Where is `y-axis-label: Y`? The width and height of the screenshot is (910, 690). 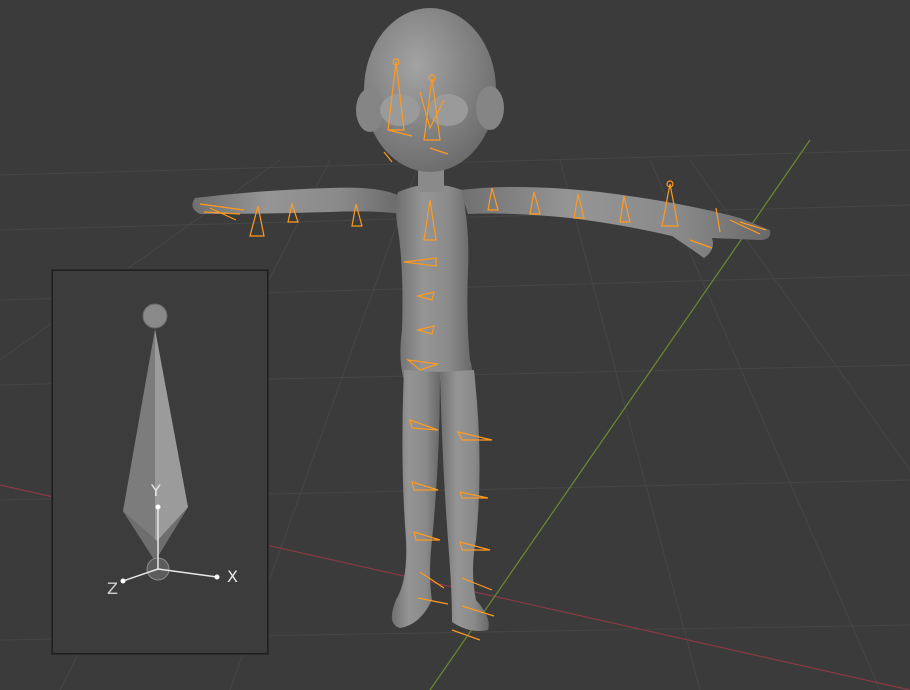
y-axis-label: Y is located at coordinates (156, 490).